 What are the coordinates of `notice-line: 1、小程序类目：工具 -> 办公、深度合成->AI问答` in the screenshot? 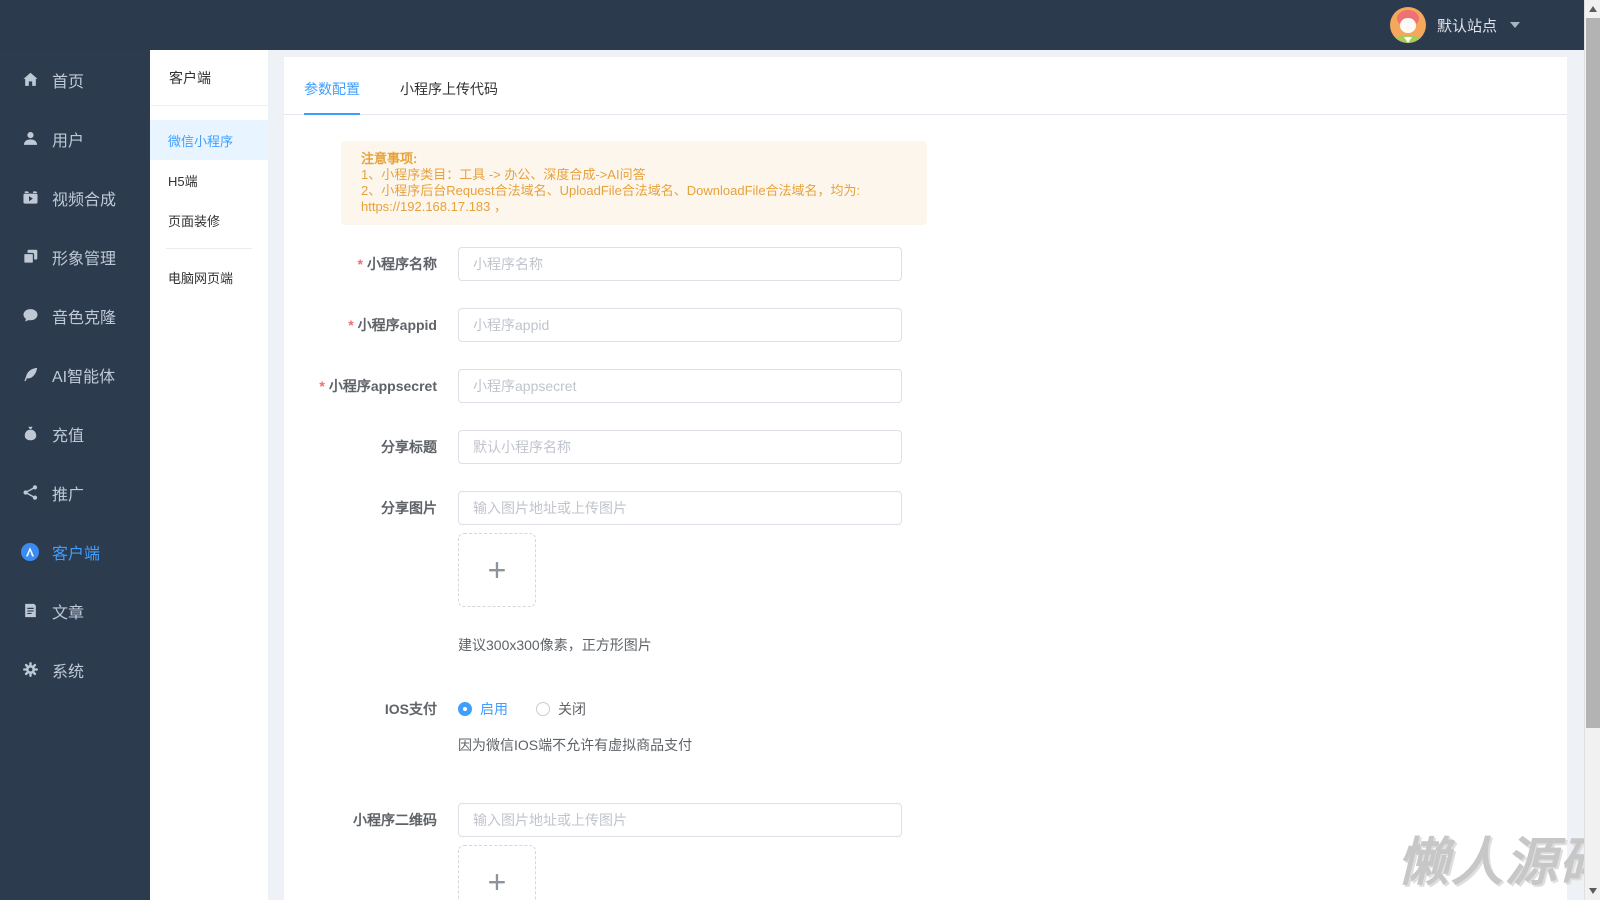 It's located at (503, 174).